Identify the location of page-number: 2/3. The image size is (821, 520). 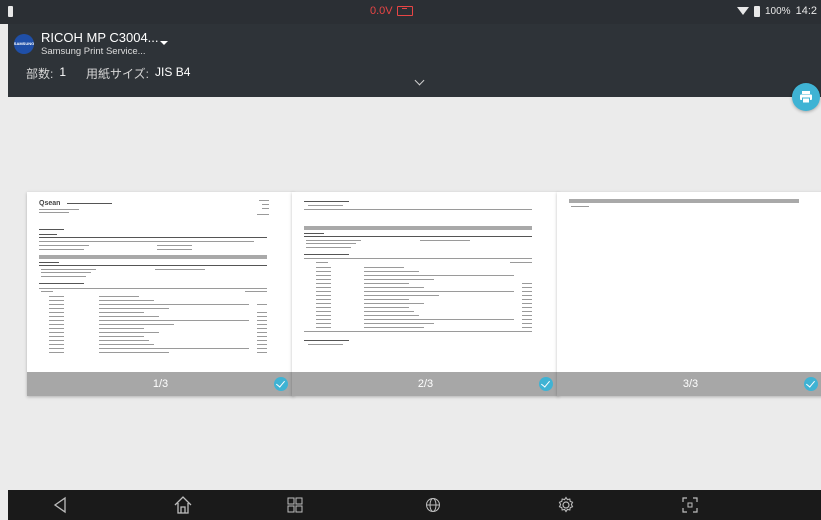
(425, 384).